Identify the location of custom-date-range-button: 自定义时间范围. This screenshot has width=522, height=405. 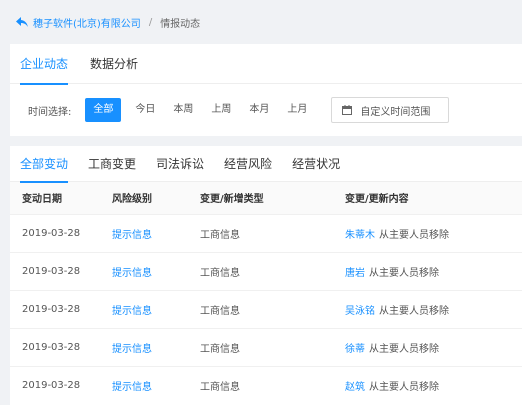
(390, 110).